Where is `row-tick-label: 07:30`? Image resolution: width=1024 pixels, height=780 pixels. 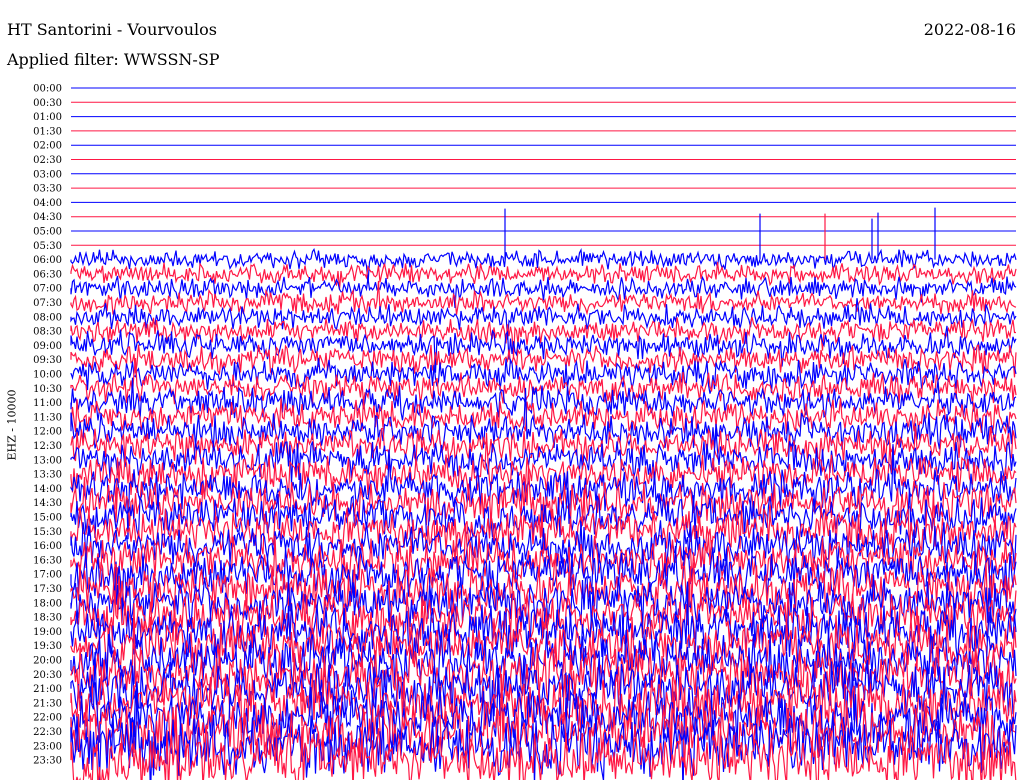 row-tick-label: 07:30 is located at coordinates (47, 303).